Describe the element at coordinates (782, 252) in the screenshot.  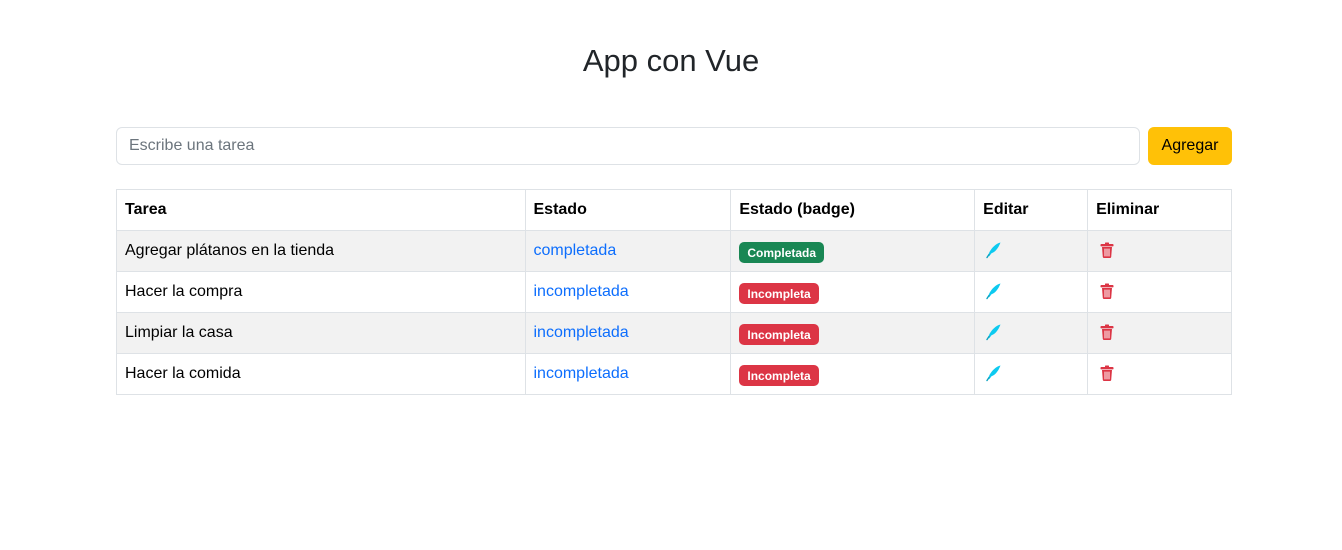
I see `status-badge: Completada` at that location.